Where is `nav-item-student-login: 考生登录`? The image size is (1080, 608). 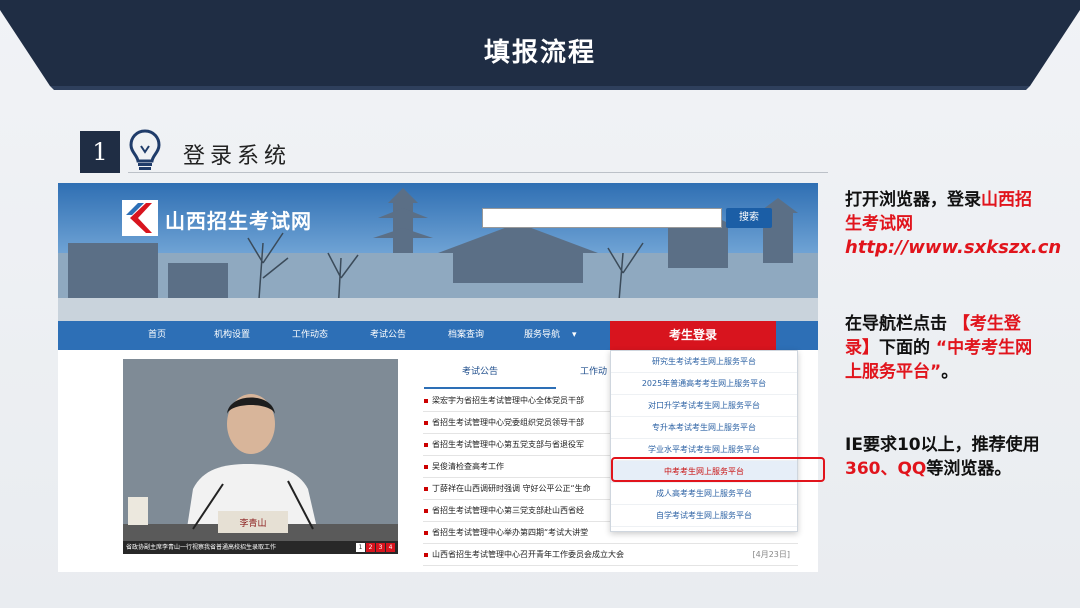 nav-item-student-login: 考生登录 is located at coordinates (693, 335).